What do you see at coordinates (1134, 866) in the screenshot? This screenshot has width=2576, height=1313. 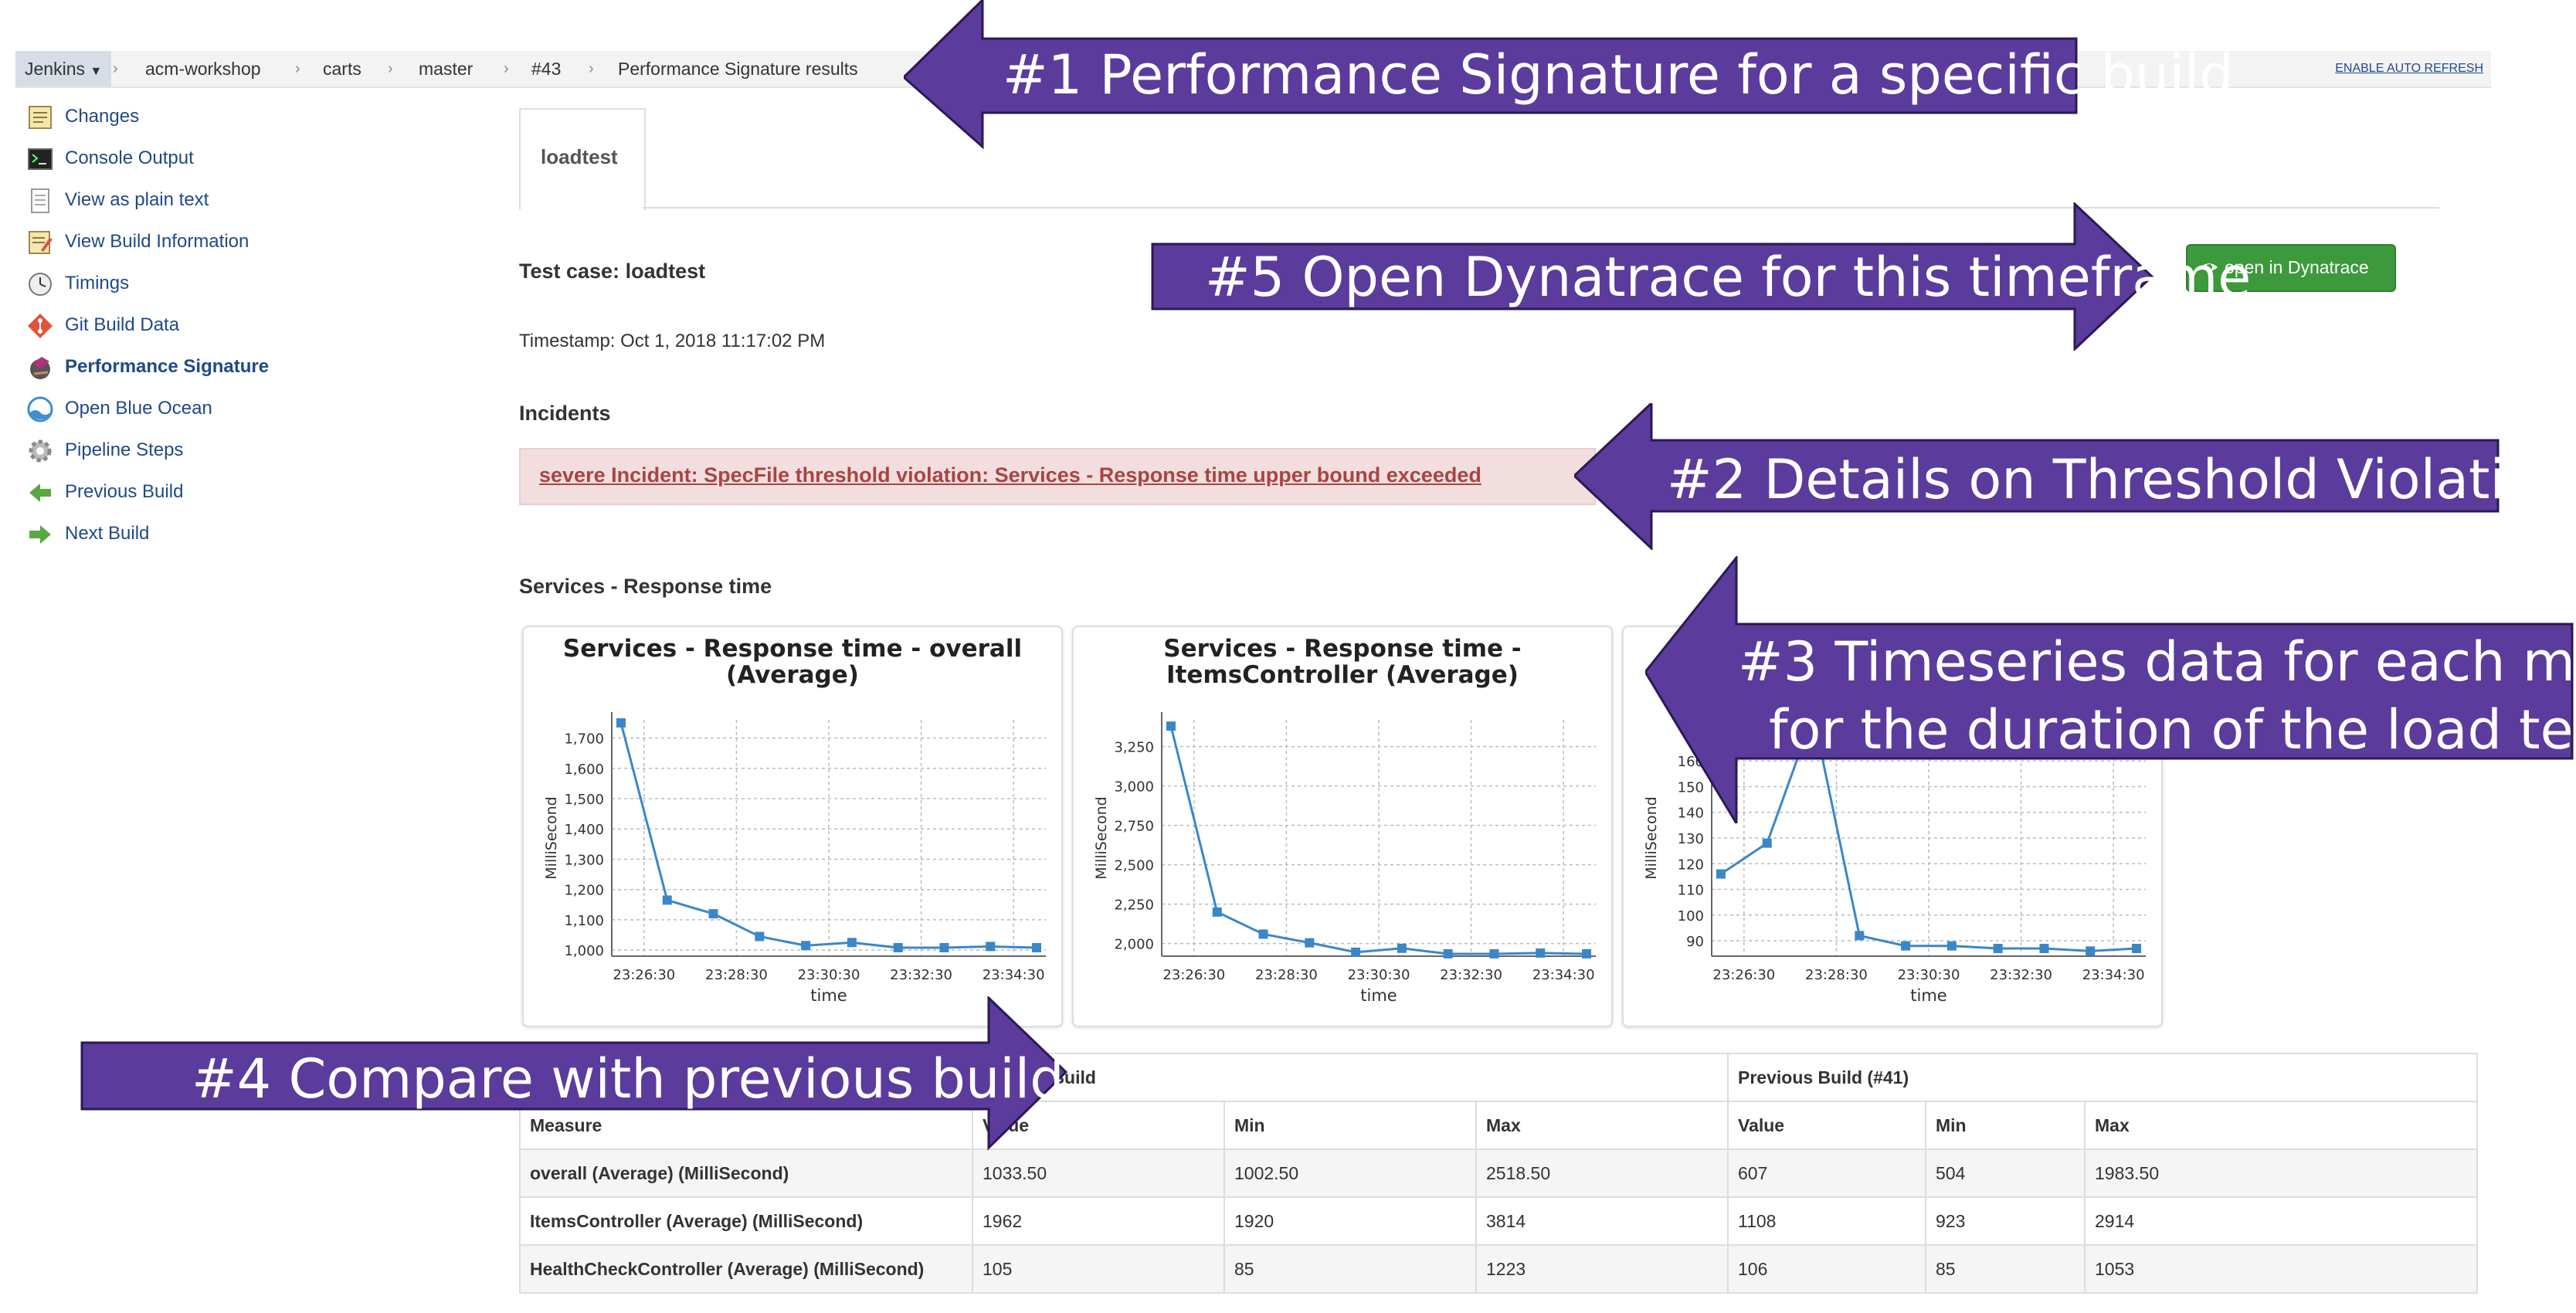 I see `y-tick-label: 2,500` at bounding box center [1134, 866].